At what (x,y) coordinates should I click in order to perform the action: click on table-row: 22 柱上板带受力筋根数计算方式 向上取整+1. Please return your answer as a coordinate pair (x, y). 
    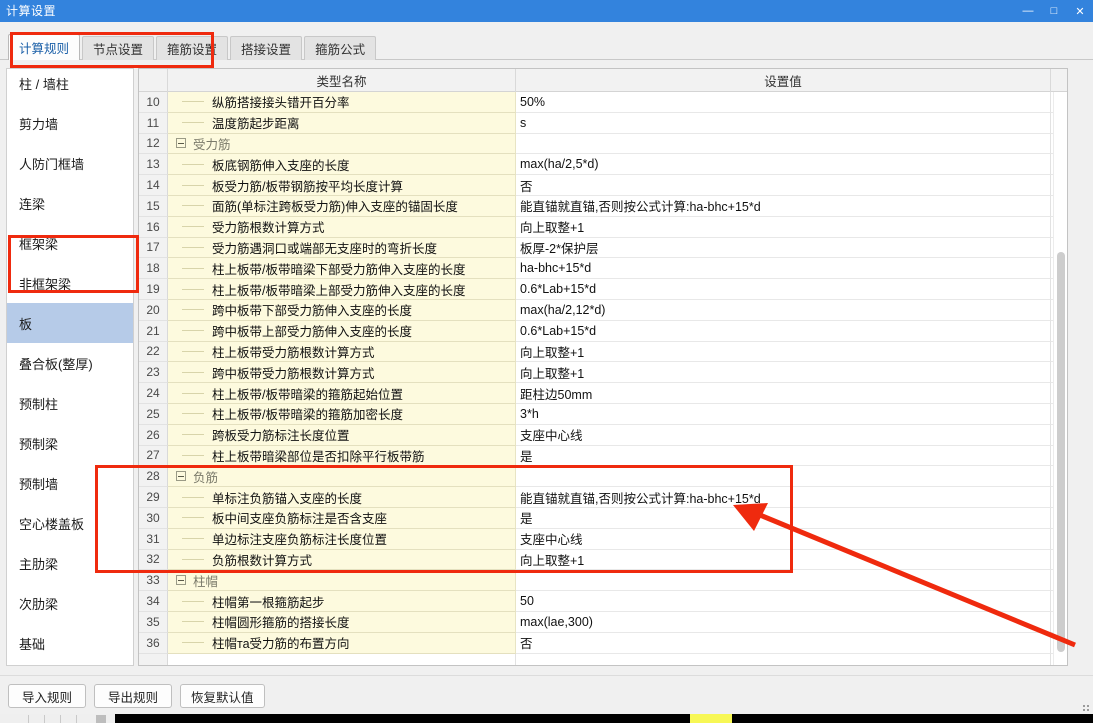
    Looking at the image, I should click on (603, 352).